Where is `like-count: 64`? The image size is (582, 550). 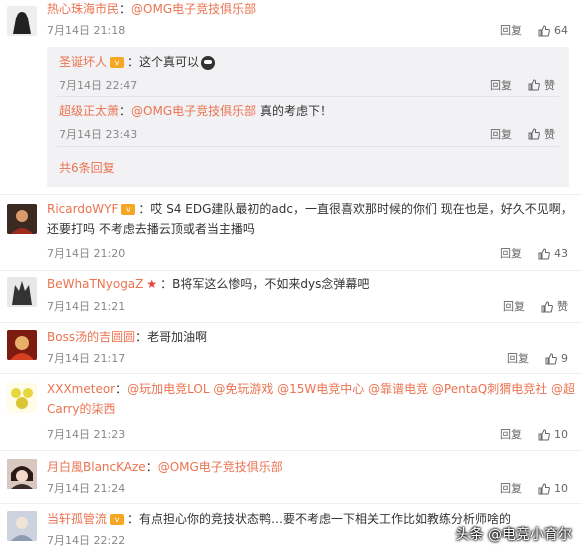 like-count: 64 is located at coordinates (561, 30).